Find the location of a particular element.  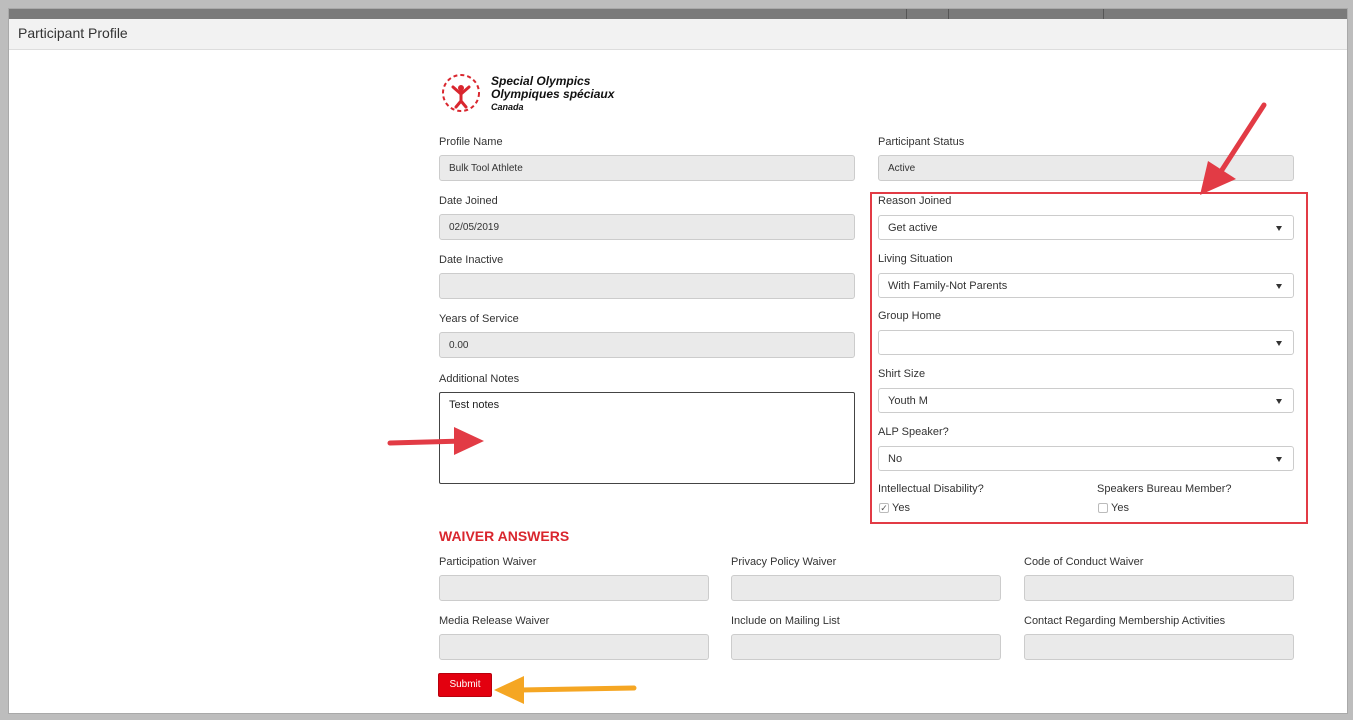

reason-joined-label: Reason Joined is located at coordinates (915, 201).